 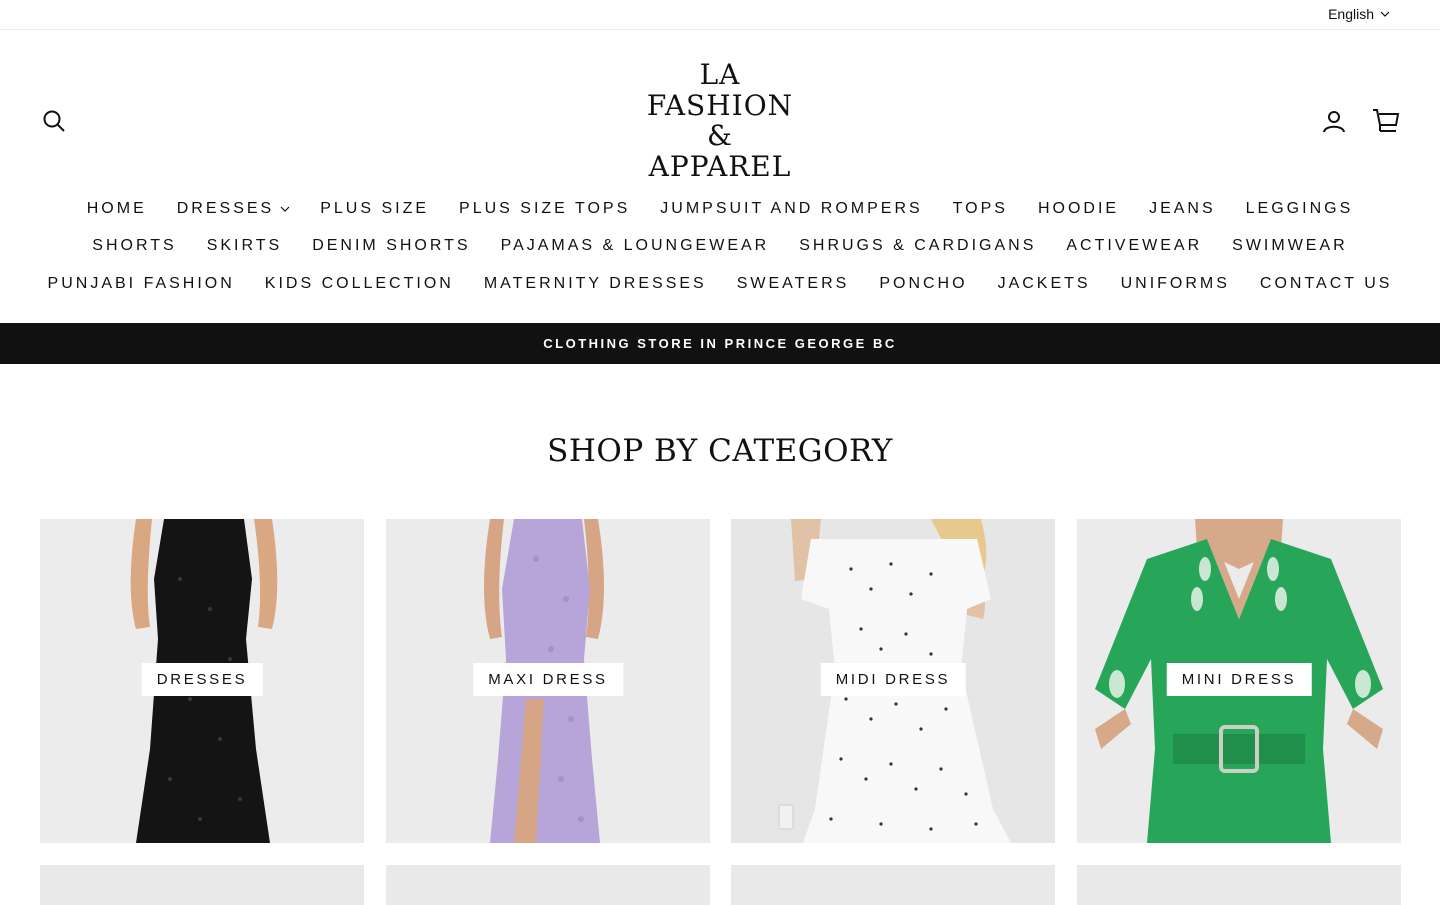 I want to click on logo-line: APPAREL, so click(x=720, y=166).